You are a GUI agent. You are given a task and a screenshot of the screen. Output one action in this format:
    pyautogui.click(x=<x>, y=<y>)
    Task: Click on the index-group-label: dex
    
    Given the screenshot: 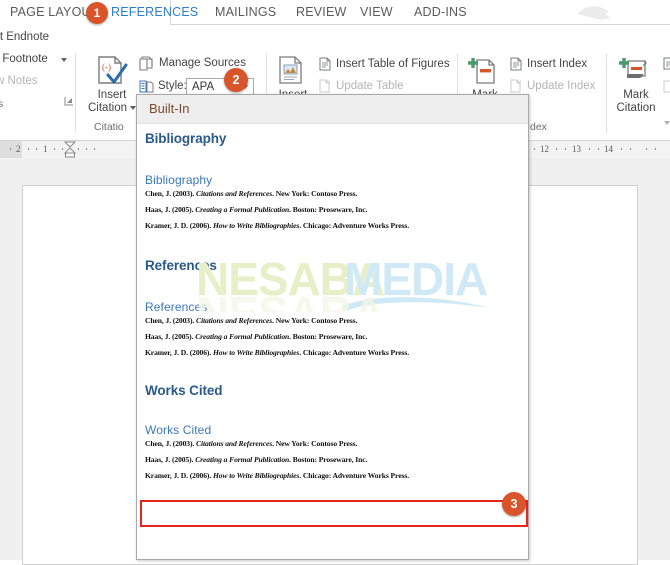 What is the action you would take?
    pyautogui.click(x=538, y=127)
    